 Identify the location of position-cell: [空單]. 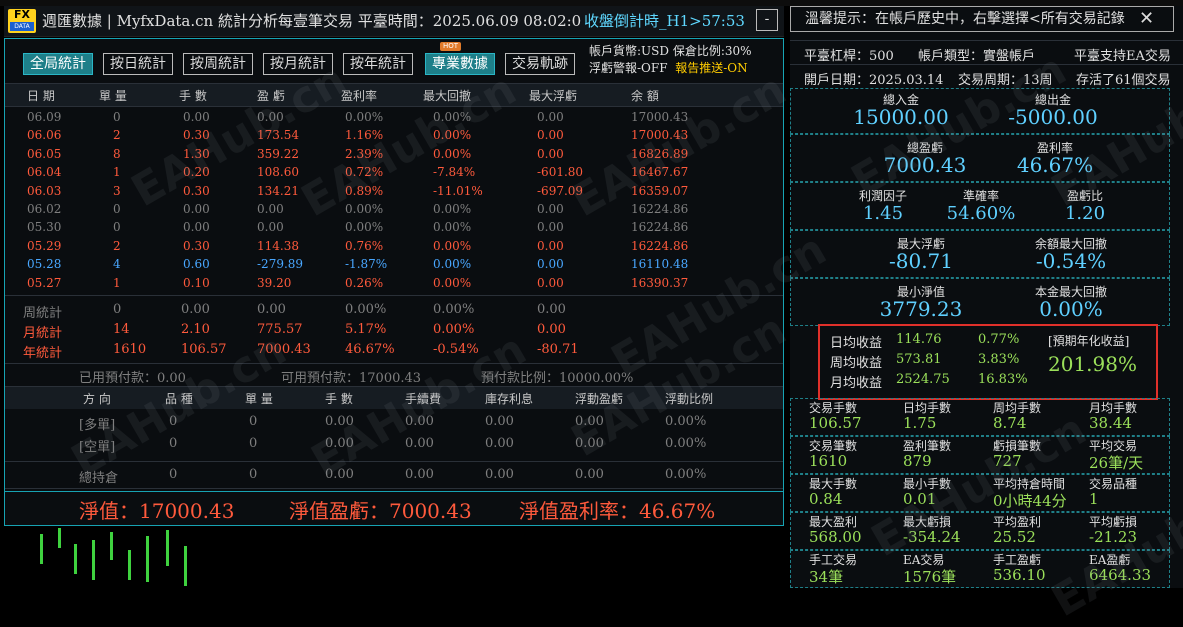
(97, 447).